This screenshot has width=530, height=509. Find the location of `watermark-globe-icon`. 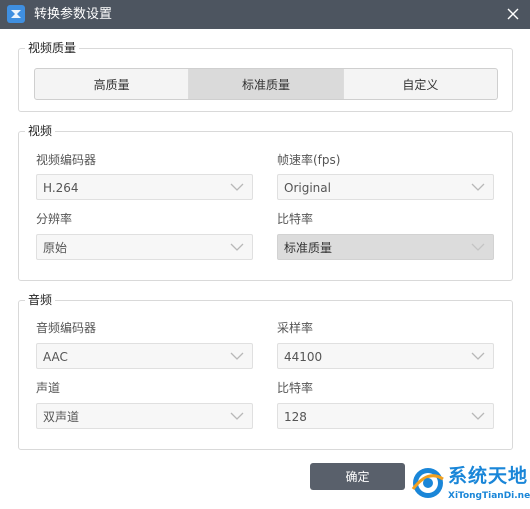

watermark-globe-icon is located at coordinates (427, 483).